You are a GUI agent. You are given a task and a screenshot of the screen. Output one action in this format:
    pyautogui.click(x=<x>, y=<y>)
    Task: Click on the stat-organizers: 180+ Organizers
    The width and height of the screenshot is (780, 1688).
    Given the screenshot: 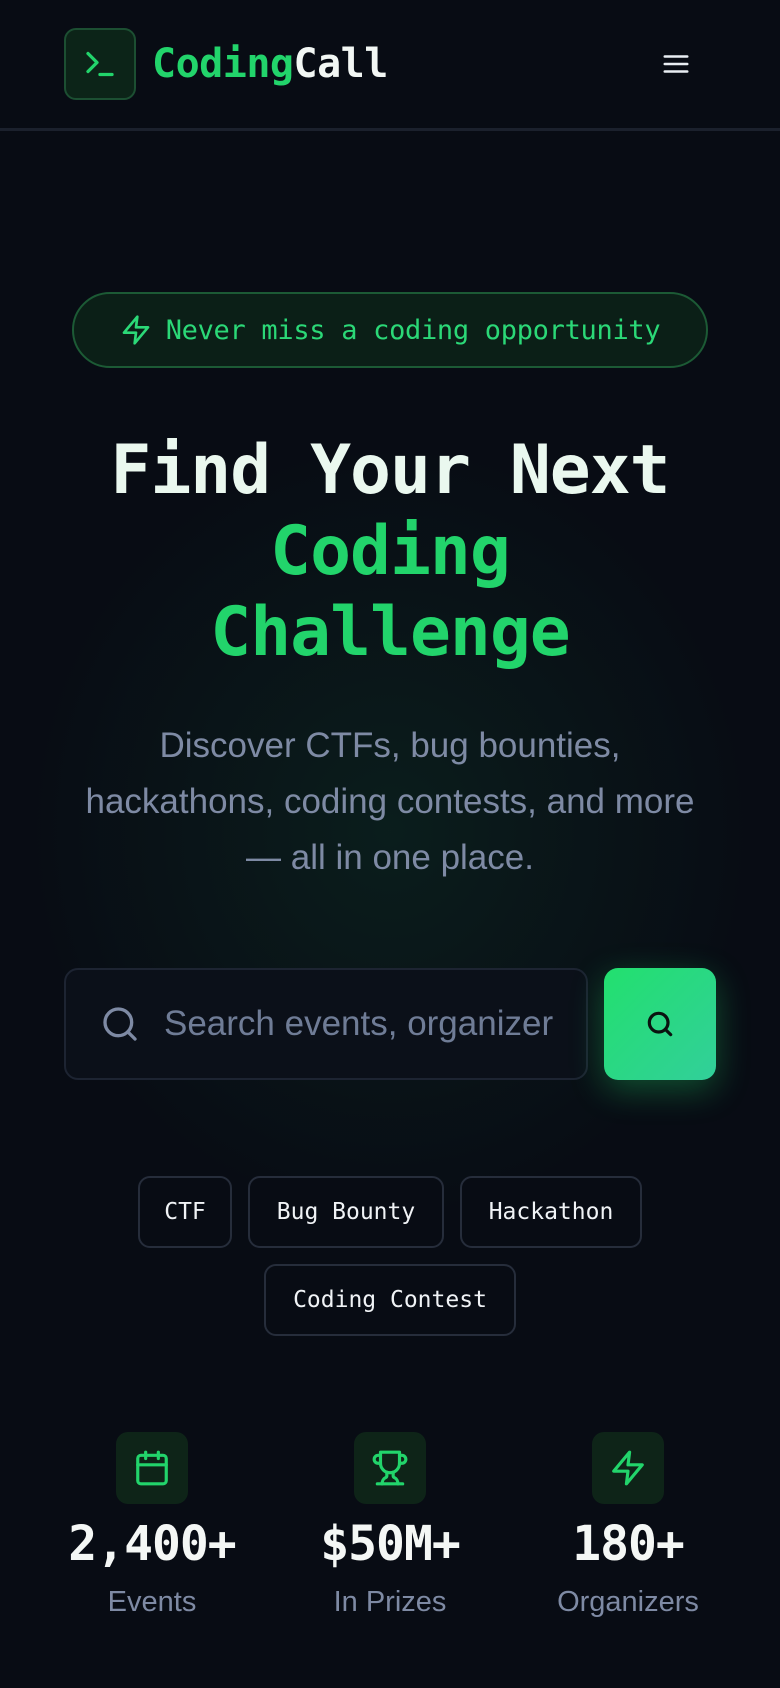 What is the action you would take?
    pyautogui.click(x=628, y=1527)
    